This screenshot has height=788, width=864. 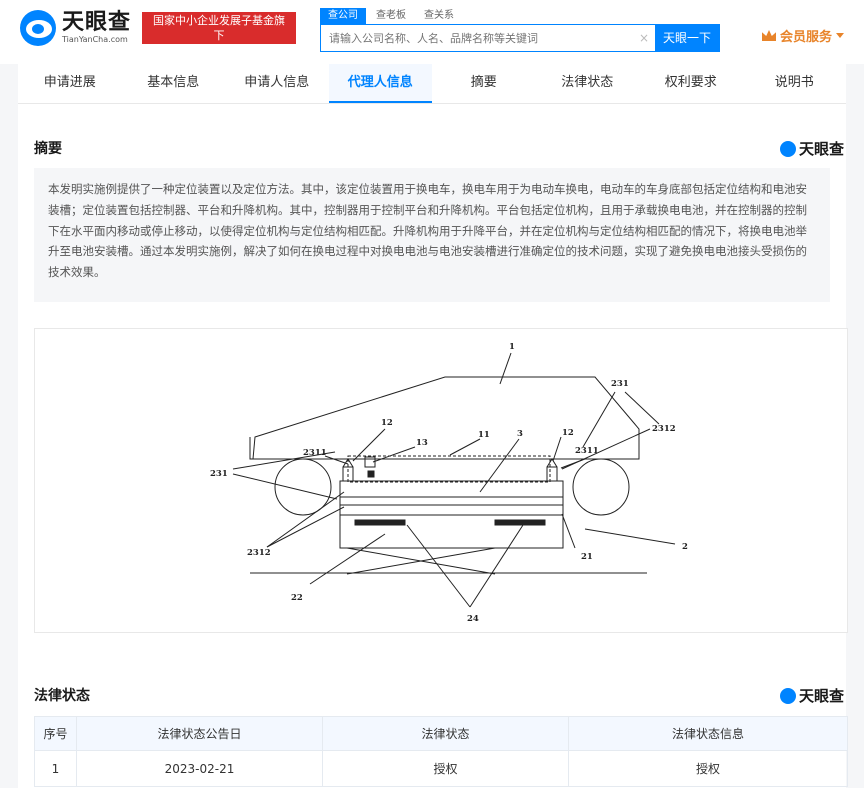 What do you see at coordinates (199, 733) in the screenshot?
I see `column-header: 法律状态公告日` at bounding box center [199, 733].